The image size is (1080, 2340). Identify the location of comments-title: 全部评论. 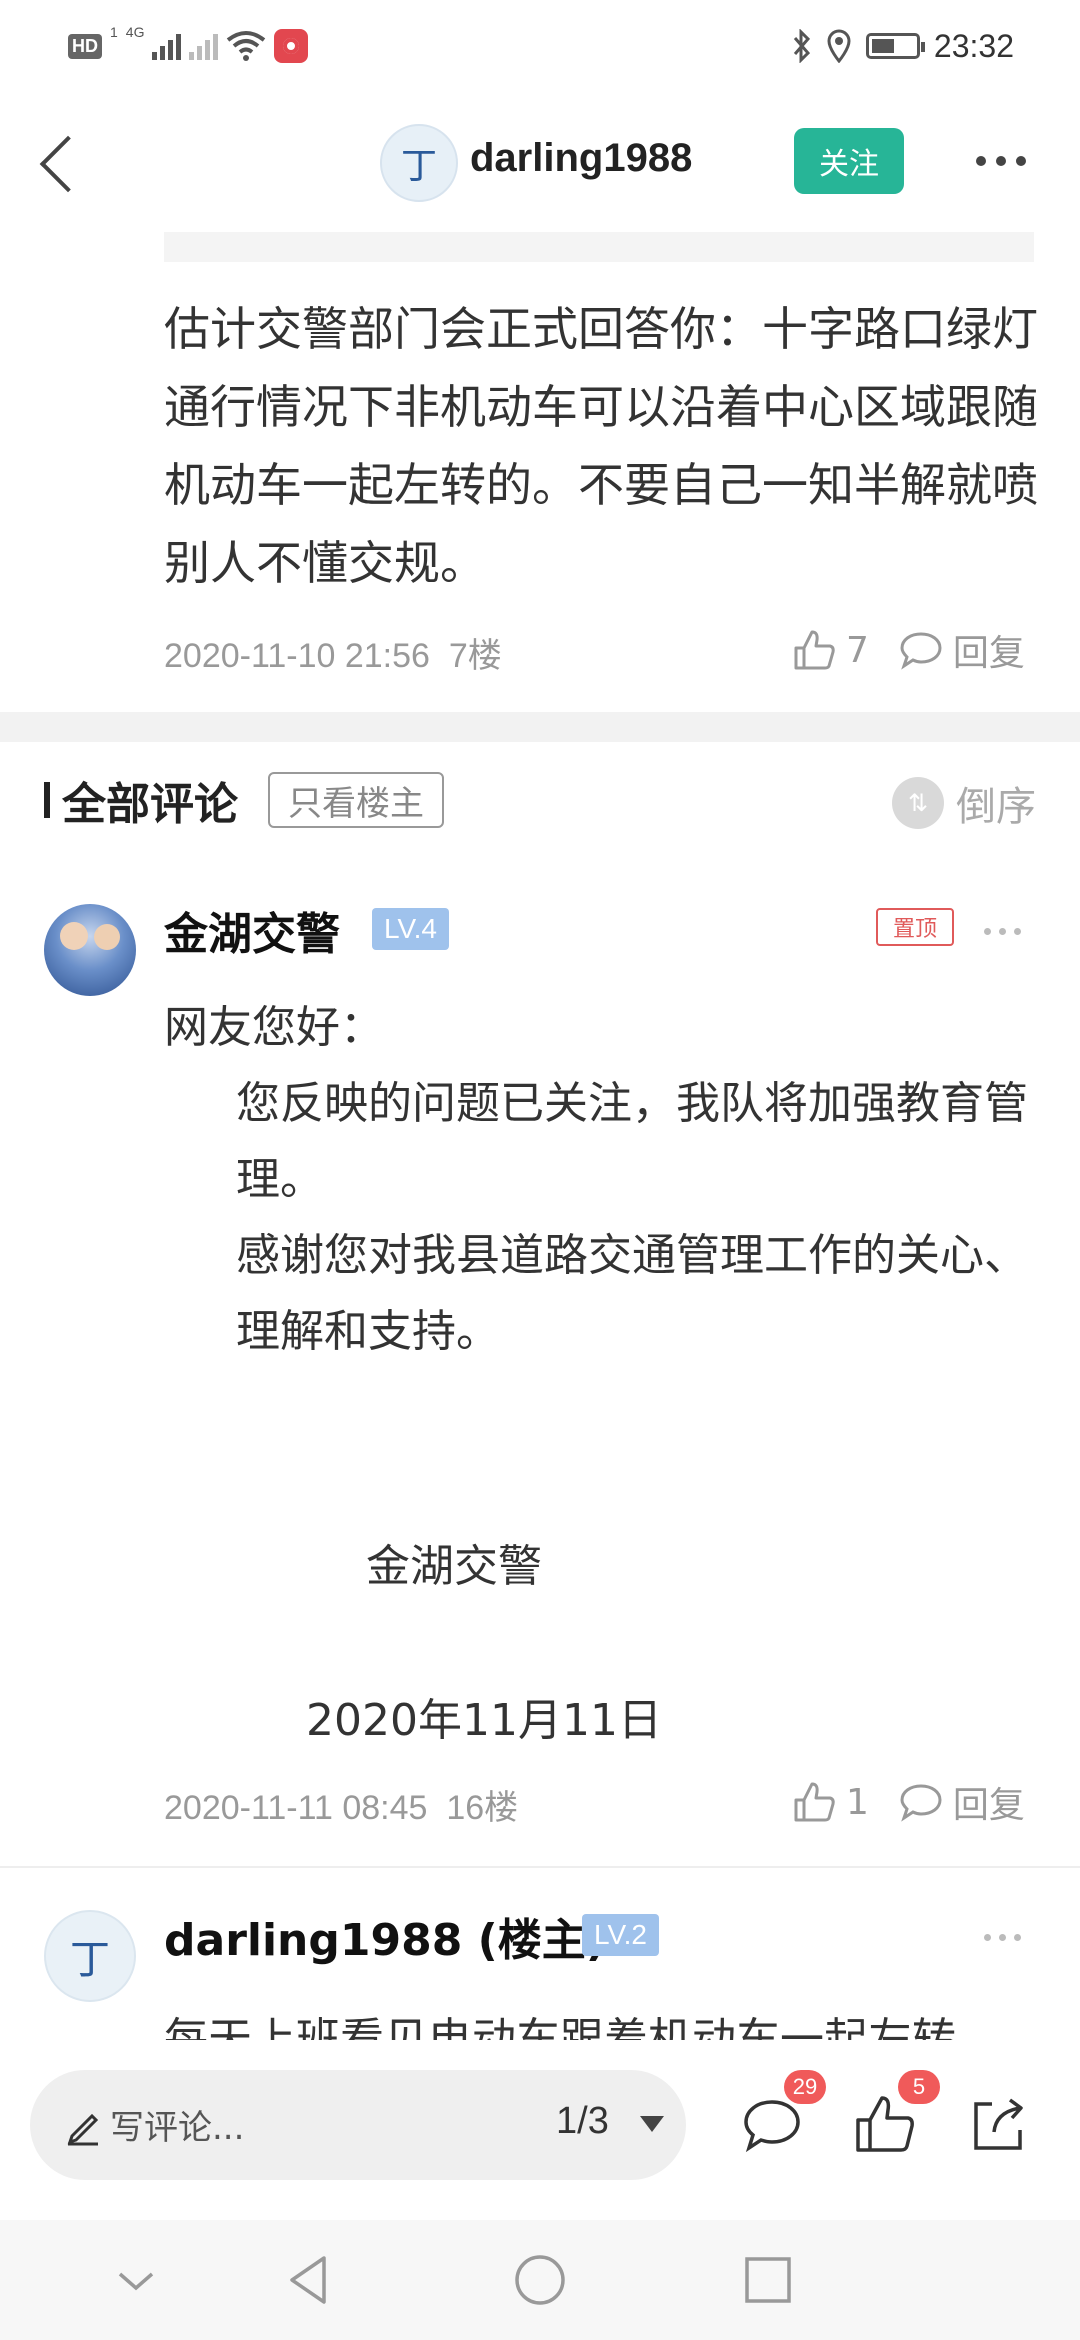
(150, 804).